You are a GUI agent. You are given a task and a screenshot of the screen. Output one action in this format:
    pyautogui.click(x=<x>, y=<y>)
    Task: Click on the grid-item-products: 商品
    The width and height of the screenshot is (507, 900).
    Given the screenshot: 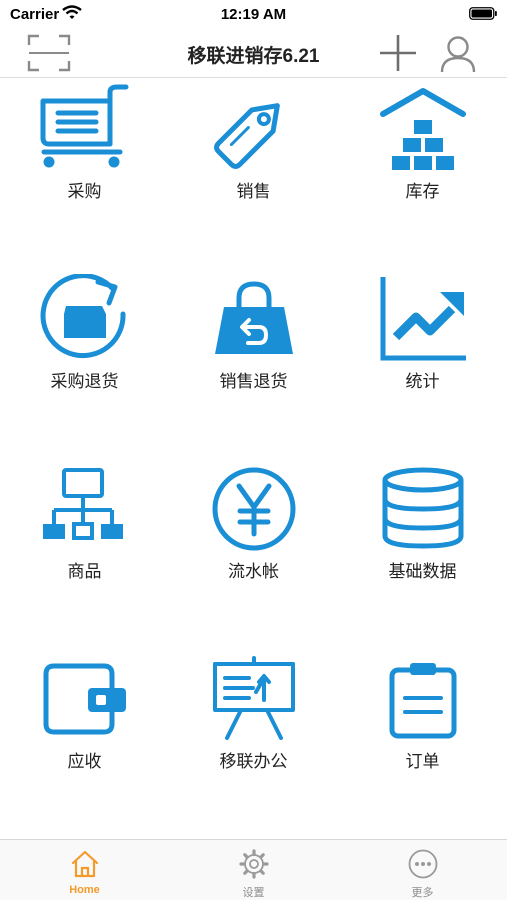 What is the action you would take?
    pyautogui.click(x=84, y=554)
    